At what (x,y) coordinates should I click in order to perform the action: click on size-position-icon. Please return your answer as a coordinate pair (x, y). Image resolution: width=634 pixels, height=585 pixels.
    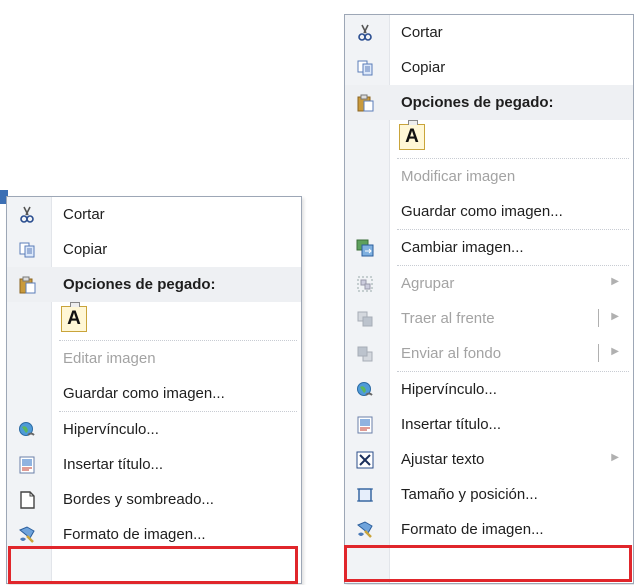
    Looking at the image, I should click on (365, 495).